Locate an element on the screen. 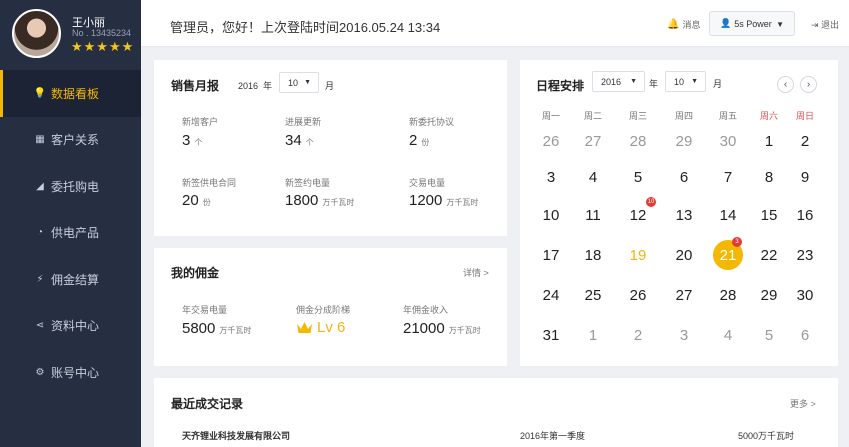  sidebar-item-customers: ▦ 客户关系 is located at coordinates (70, 140).